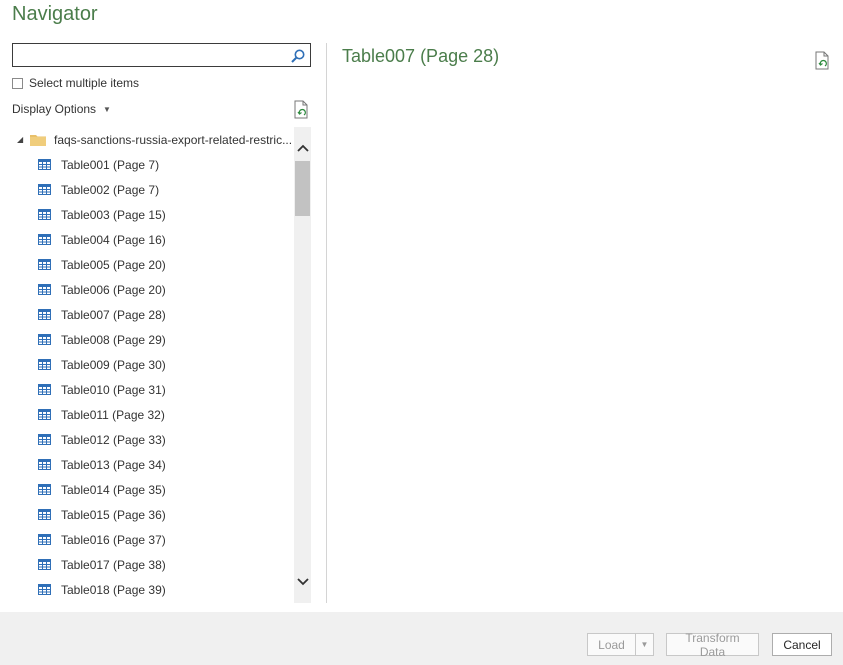  What do you see at coordinates (110, 189) in the screenshot?
I see `tree-item-label: Table002 (Page 7)` at bounding box center [110, 189].